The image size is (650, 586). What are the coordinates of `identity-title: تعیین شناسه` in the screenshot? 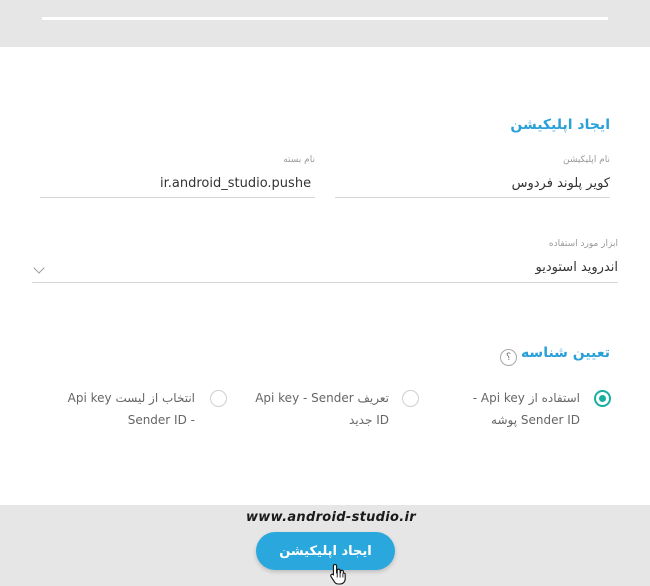 It's located at (565, 353).